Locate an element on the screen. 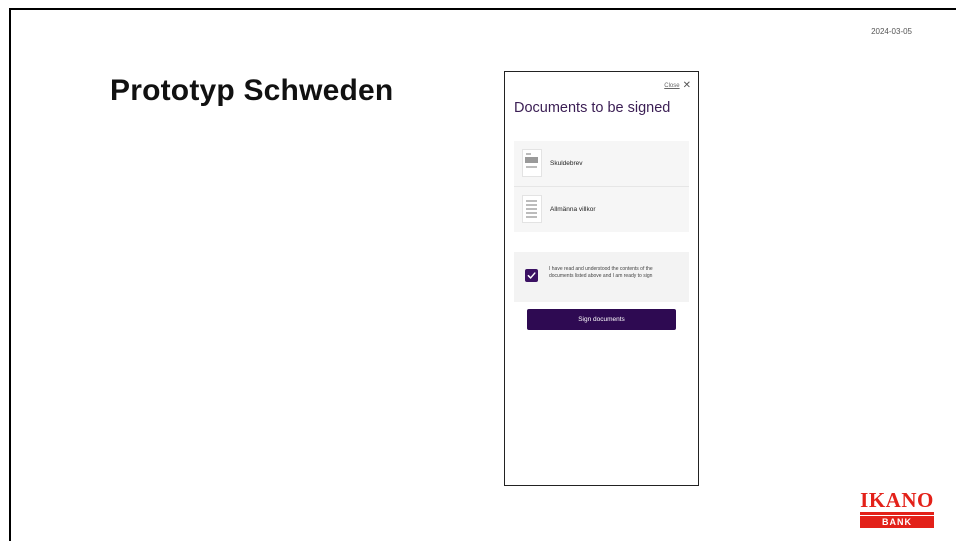 Image resolution: width=956 pixels, height=541 pixels. slide-date: 2024-03-05 is located at coordinates (891, 31).